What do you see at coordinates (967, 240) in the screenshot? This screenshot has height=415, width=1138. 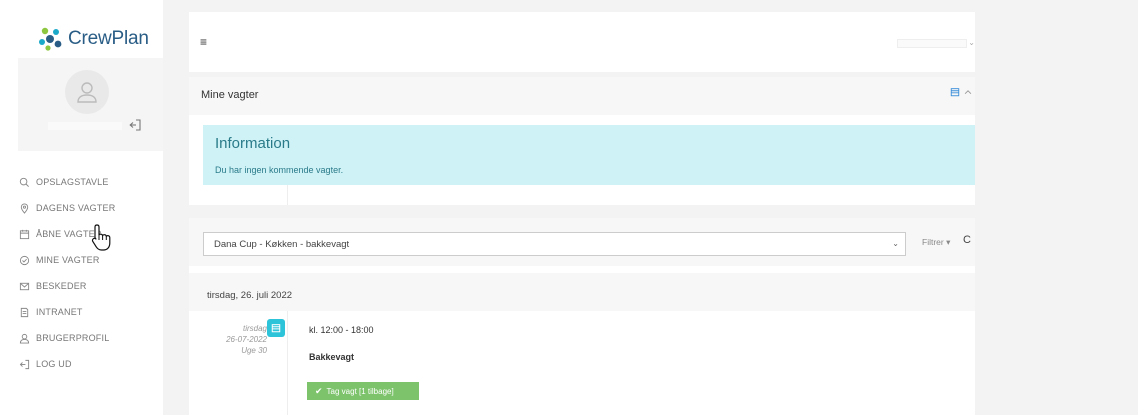 I see `refresh-icon: C` at bounding box center [967, 240].